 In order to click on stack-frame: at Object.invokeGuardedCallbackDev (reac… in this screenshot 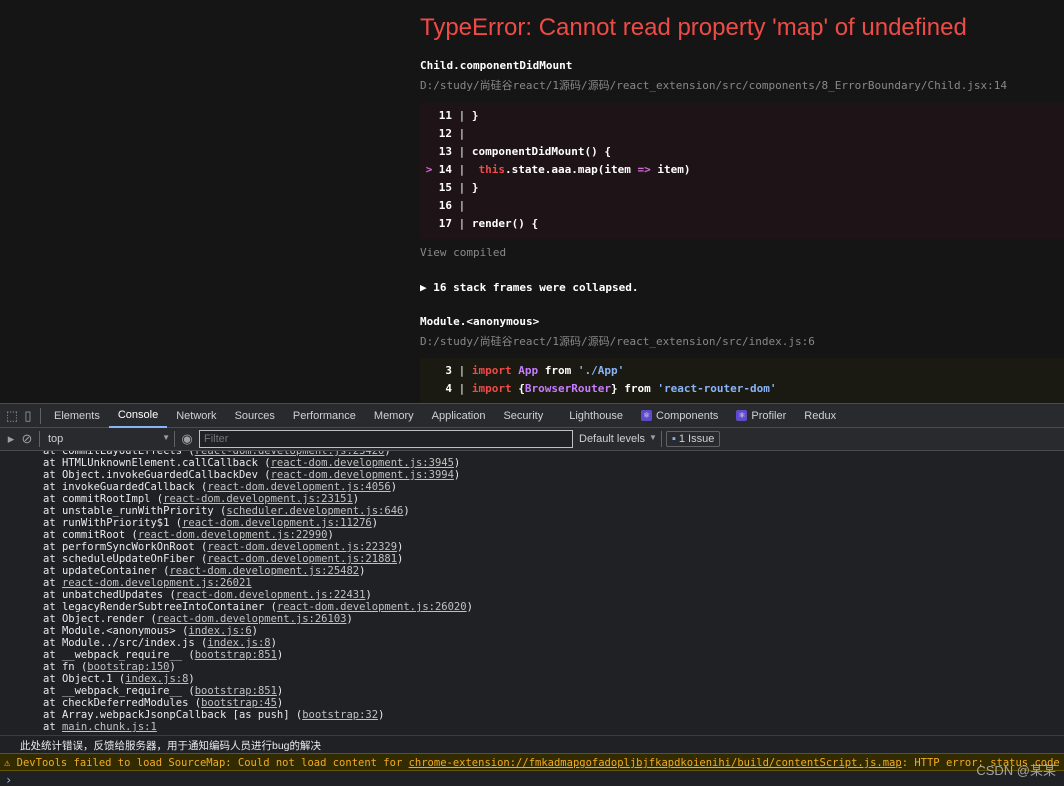, I will do `click(252, 475)`.